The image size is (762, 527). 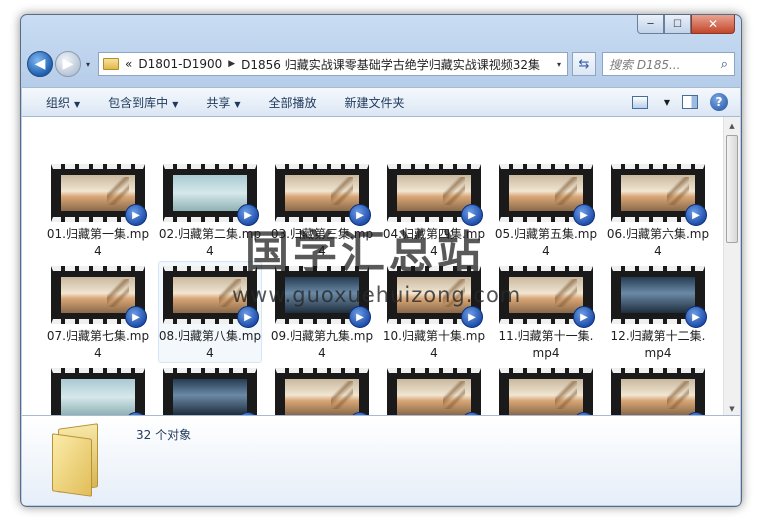 I want to click on change-view-icon, so click(x=639, y=102).